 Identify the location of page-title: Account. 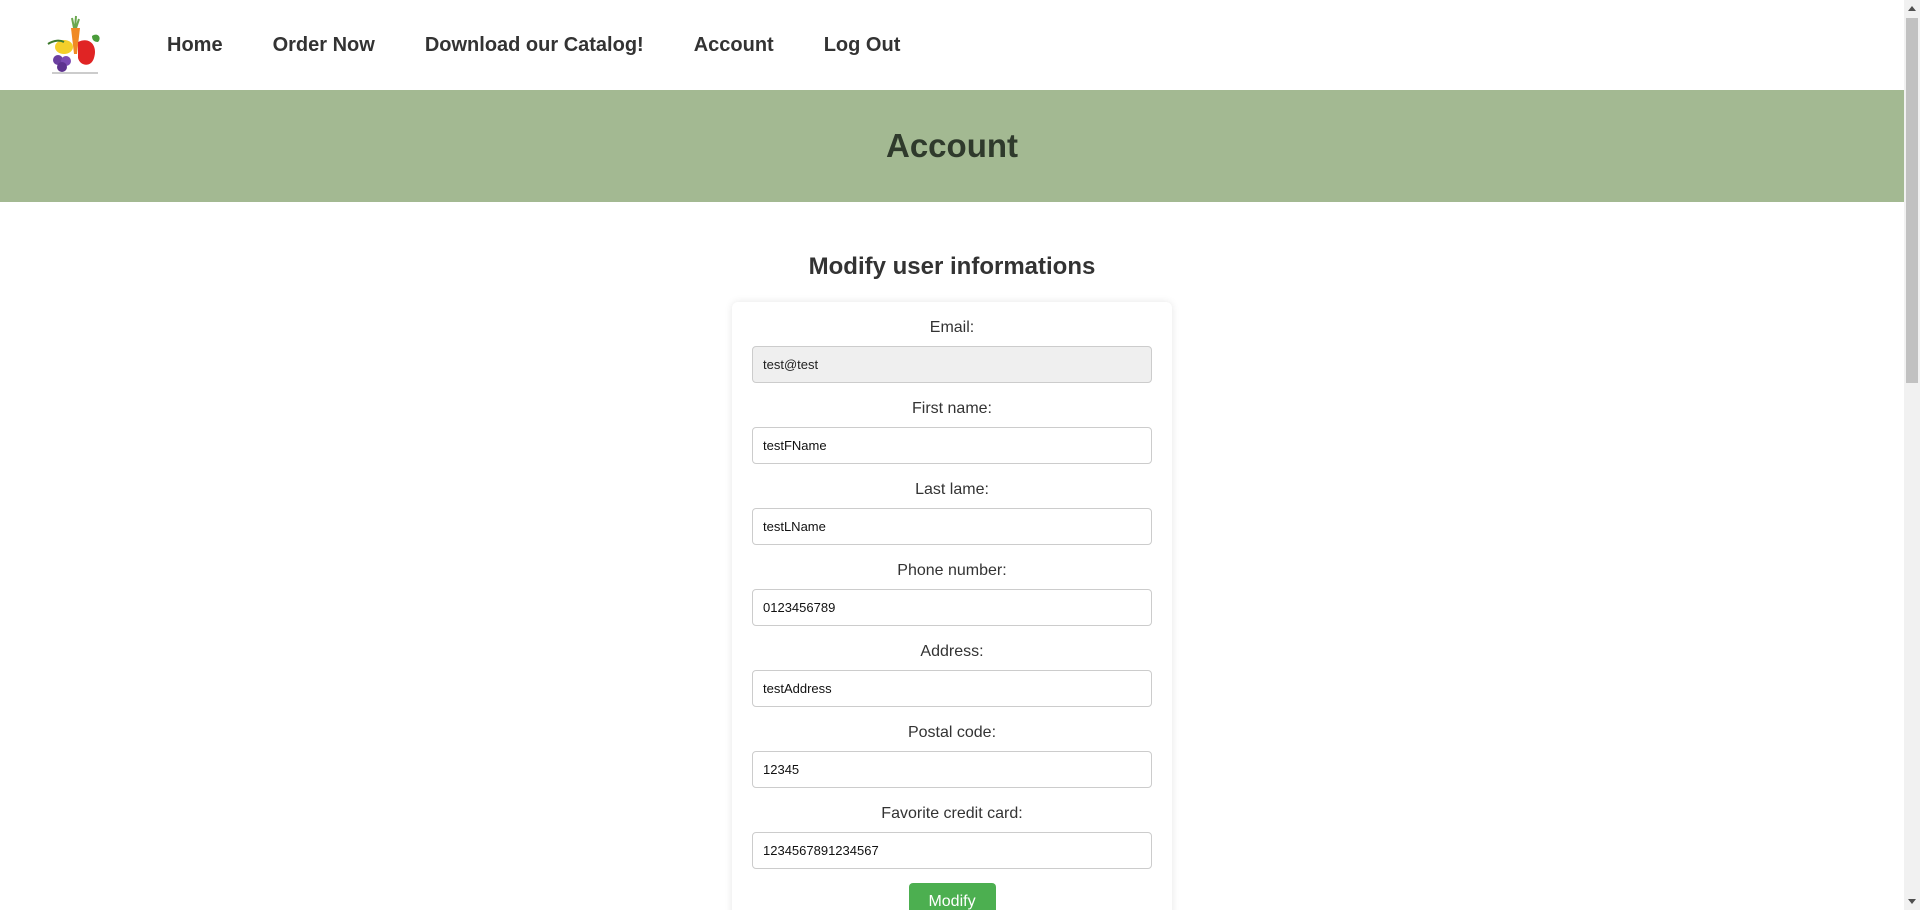
(952, 145).